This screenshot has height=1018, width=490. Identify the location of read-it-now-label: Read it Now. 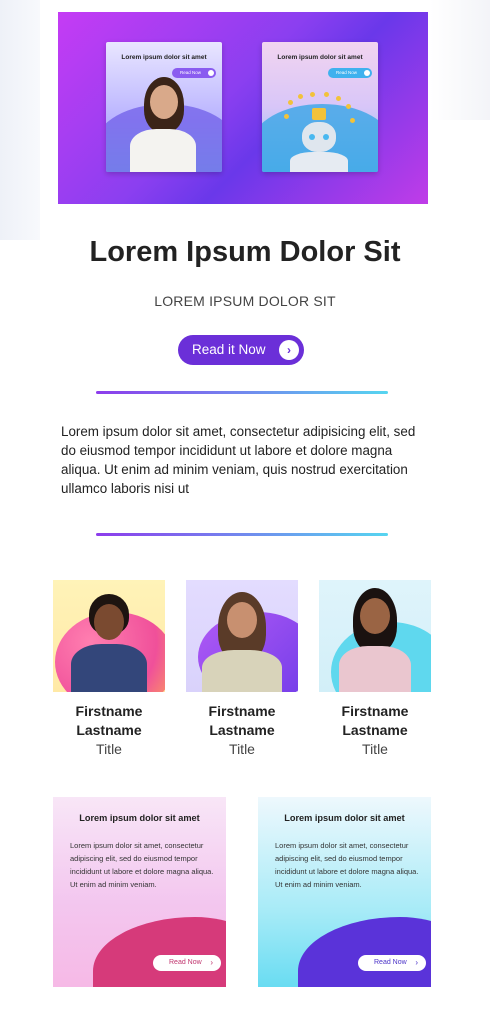
(229, 349).